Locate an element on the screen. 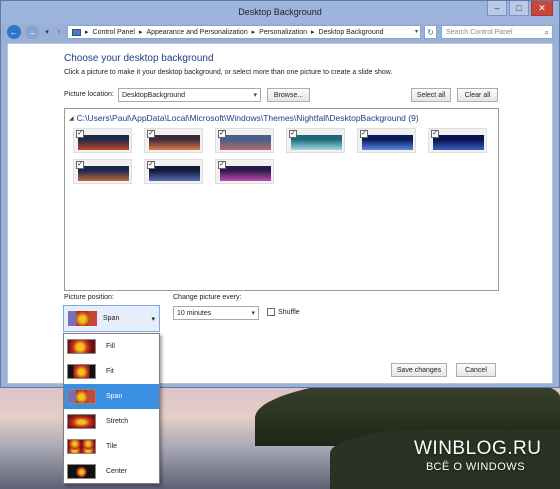 This screenshot has height=489, width=560. up-button: ↑ is located at coordinates (59, 32).